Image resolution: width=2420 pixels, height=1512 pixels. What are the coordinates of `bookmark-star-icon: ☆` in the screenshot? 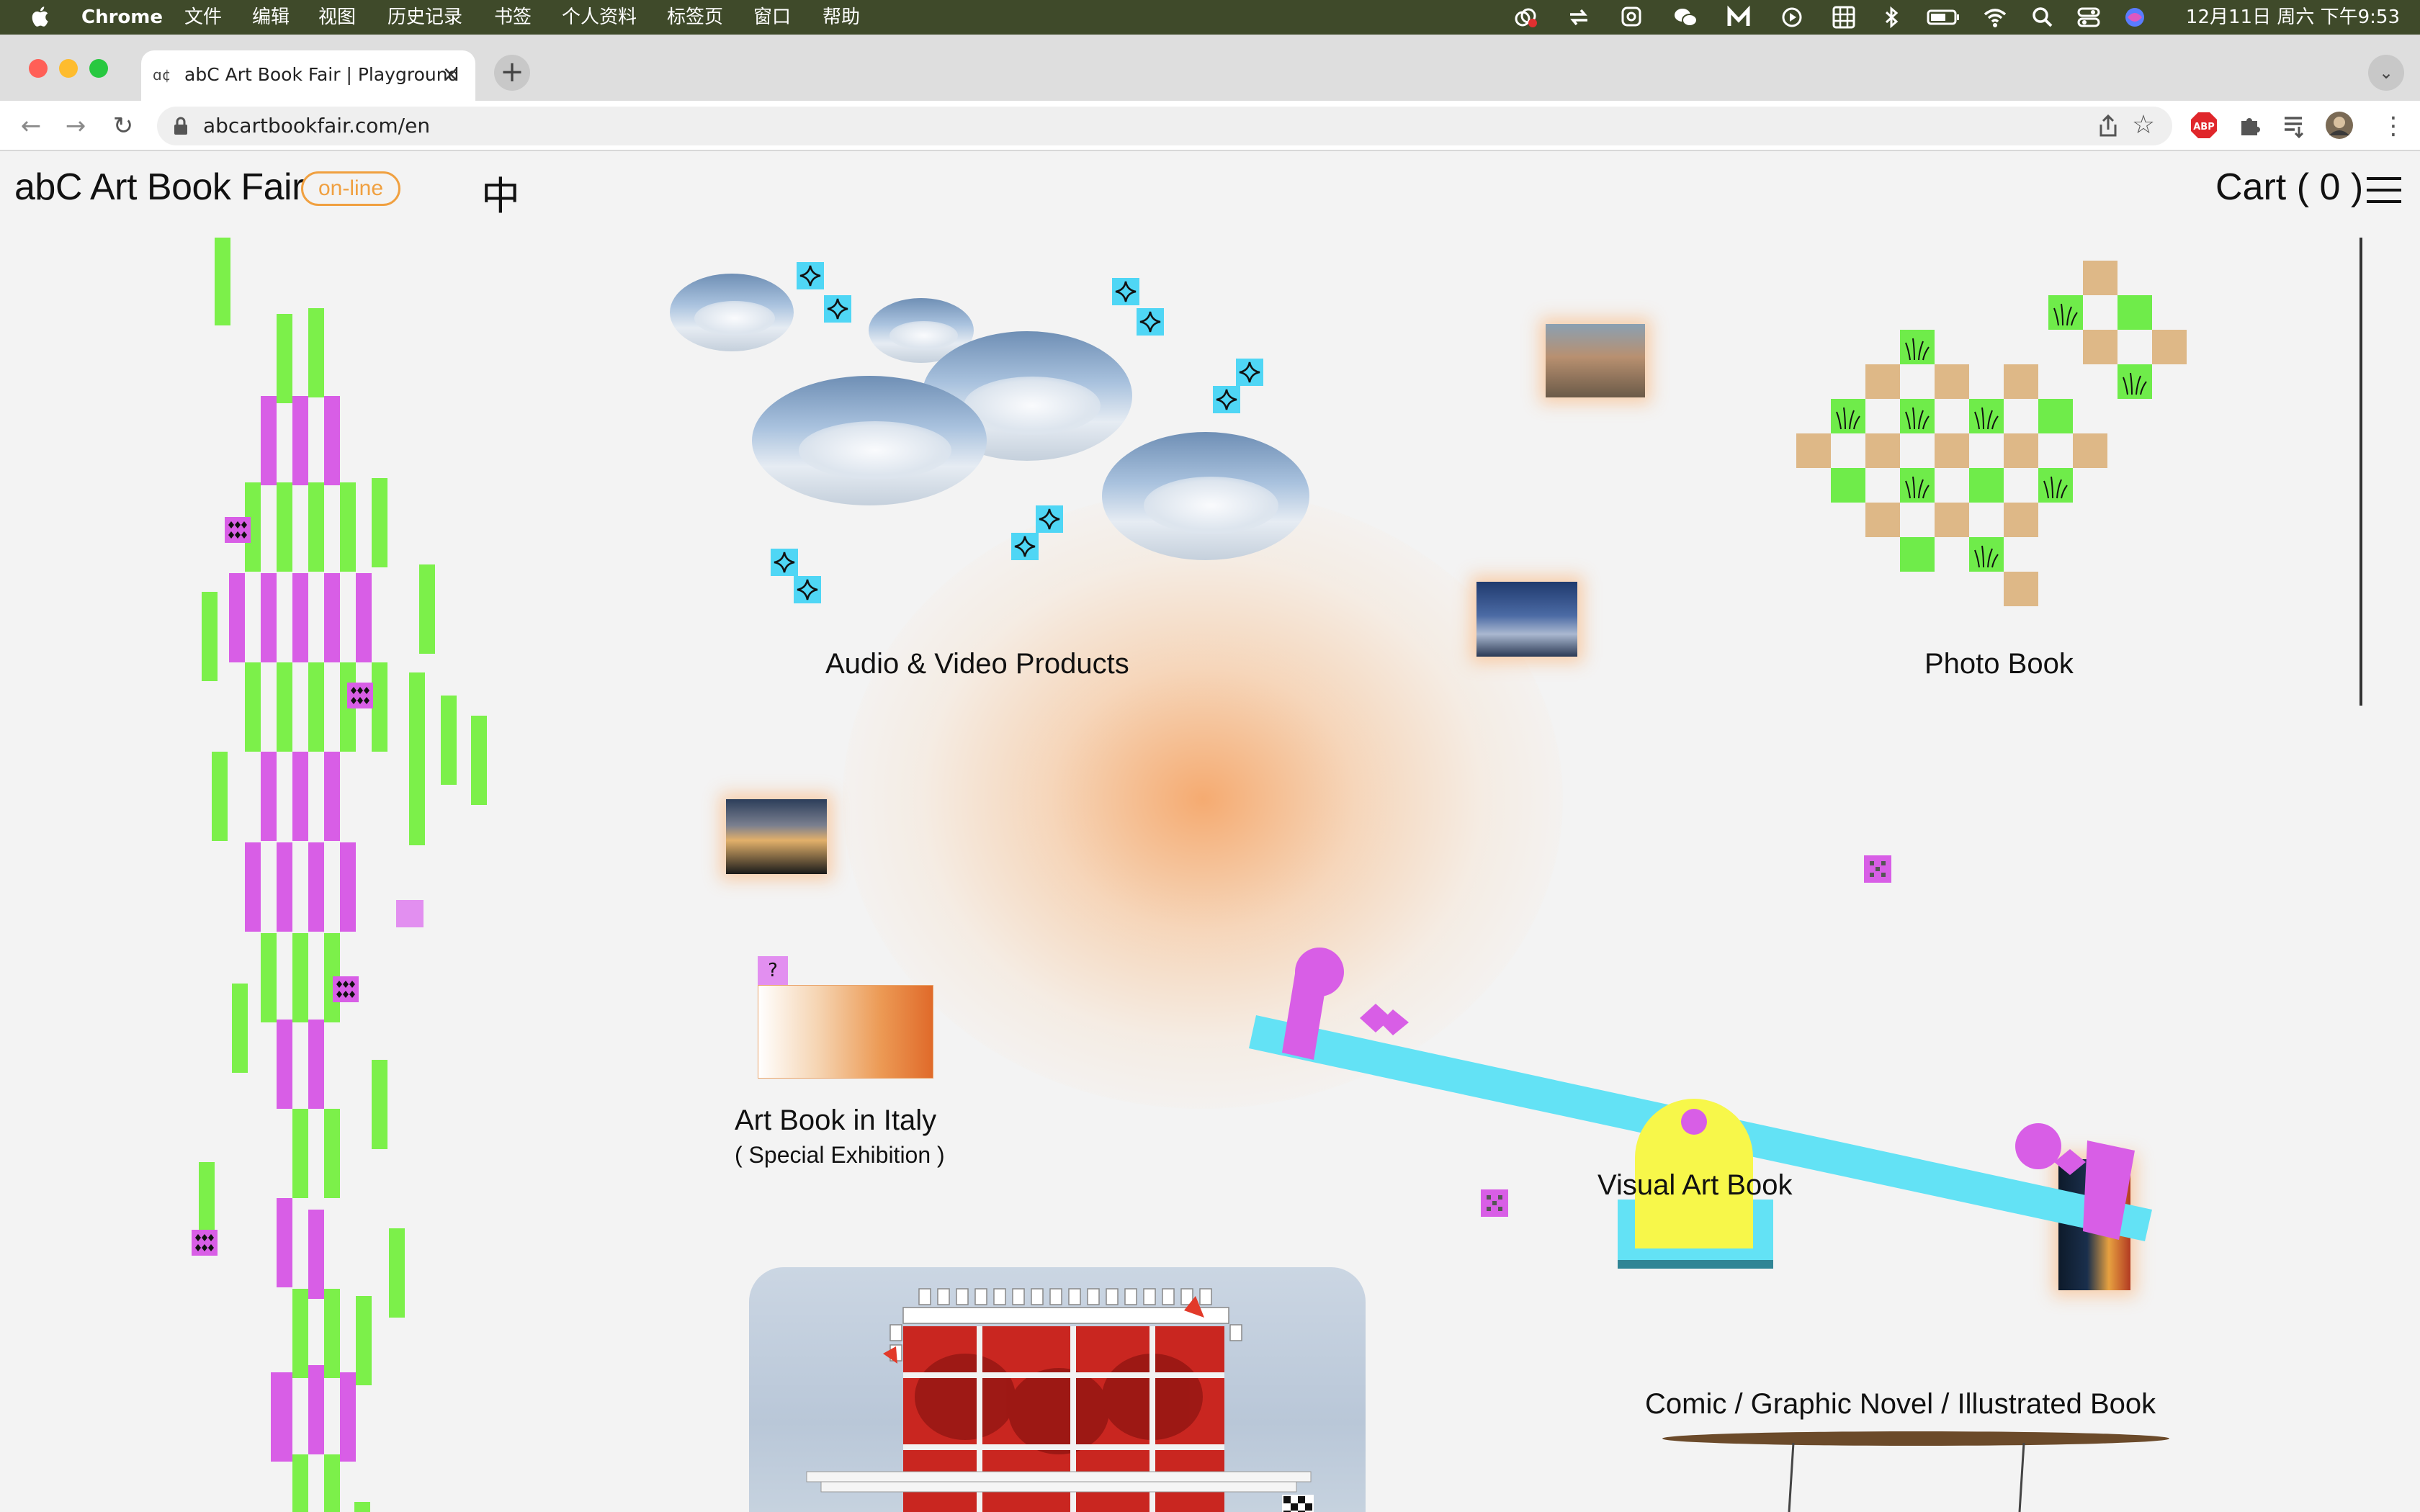 It's located at (2143, 125).